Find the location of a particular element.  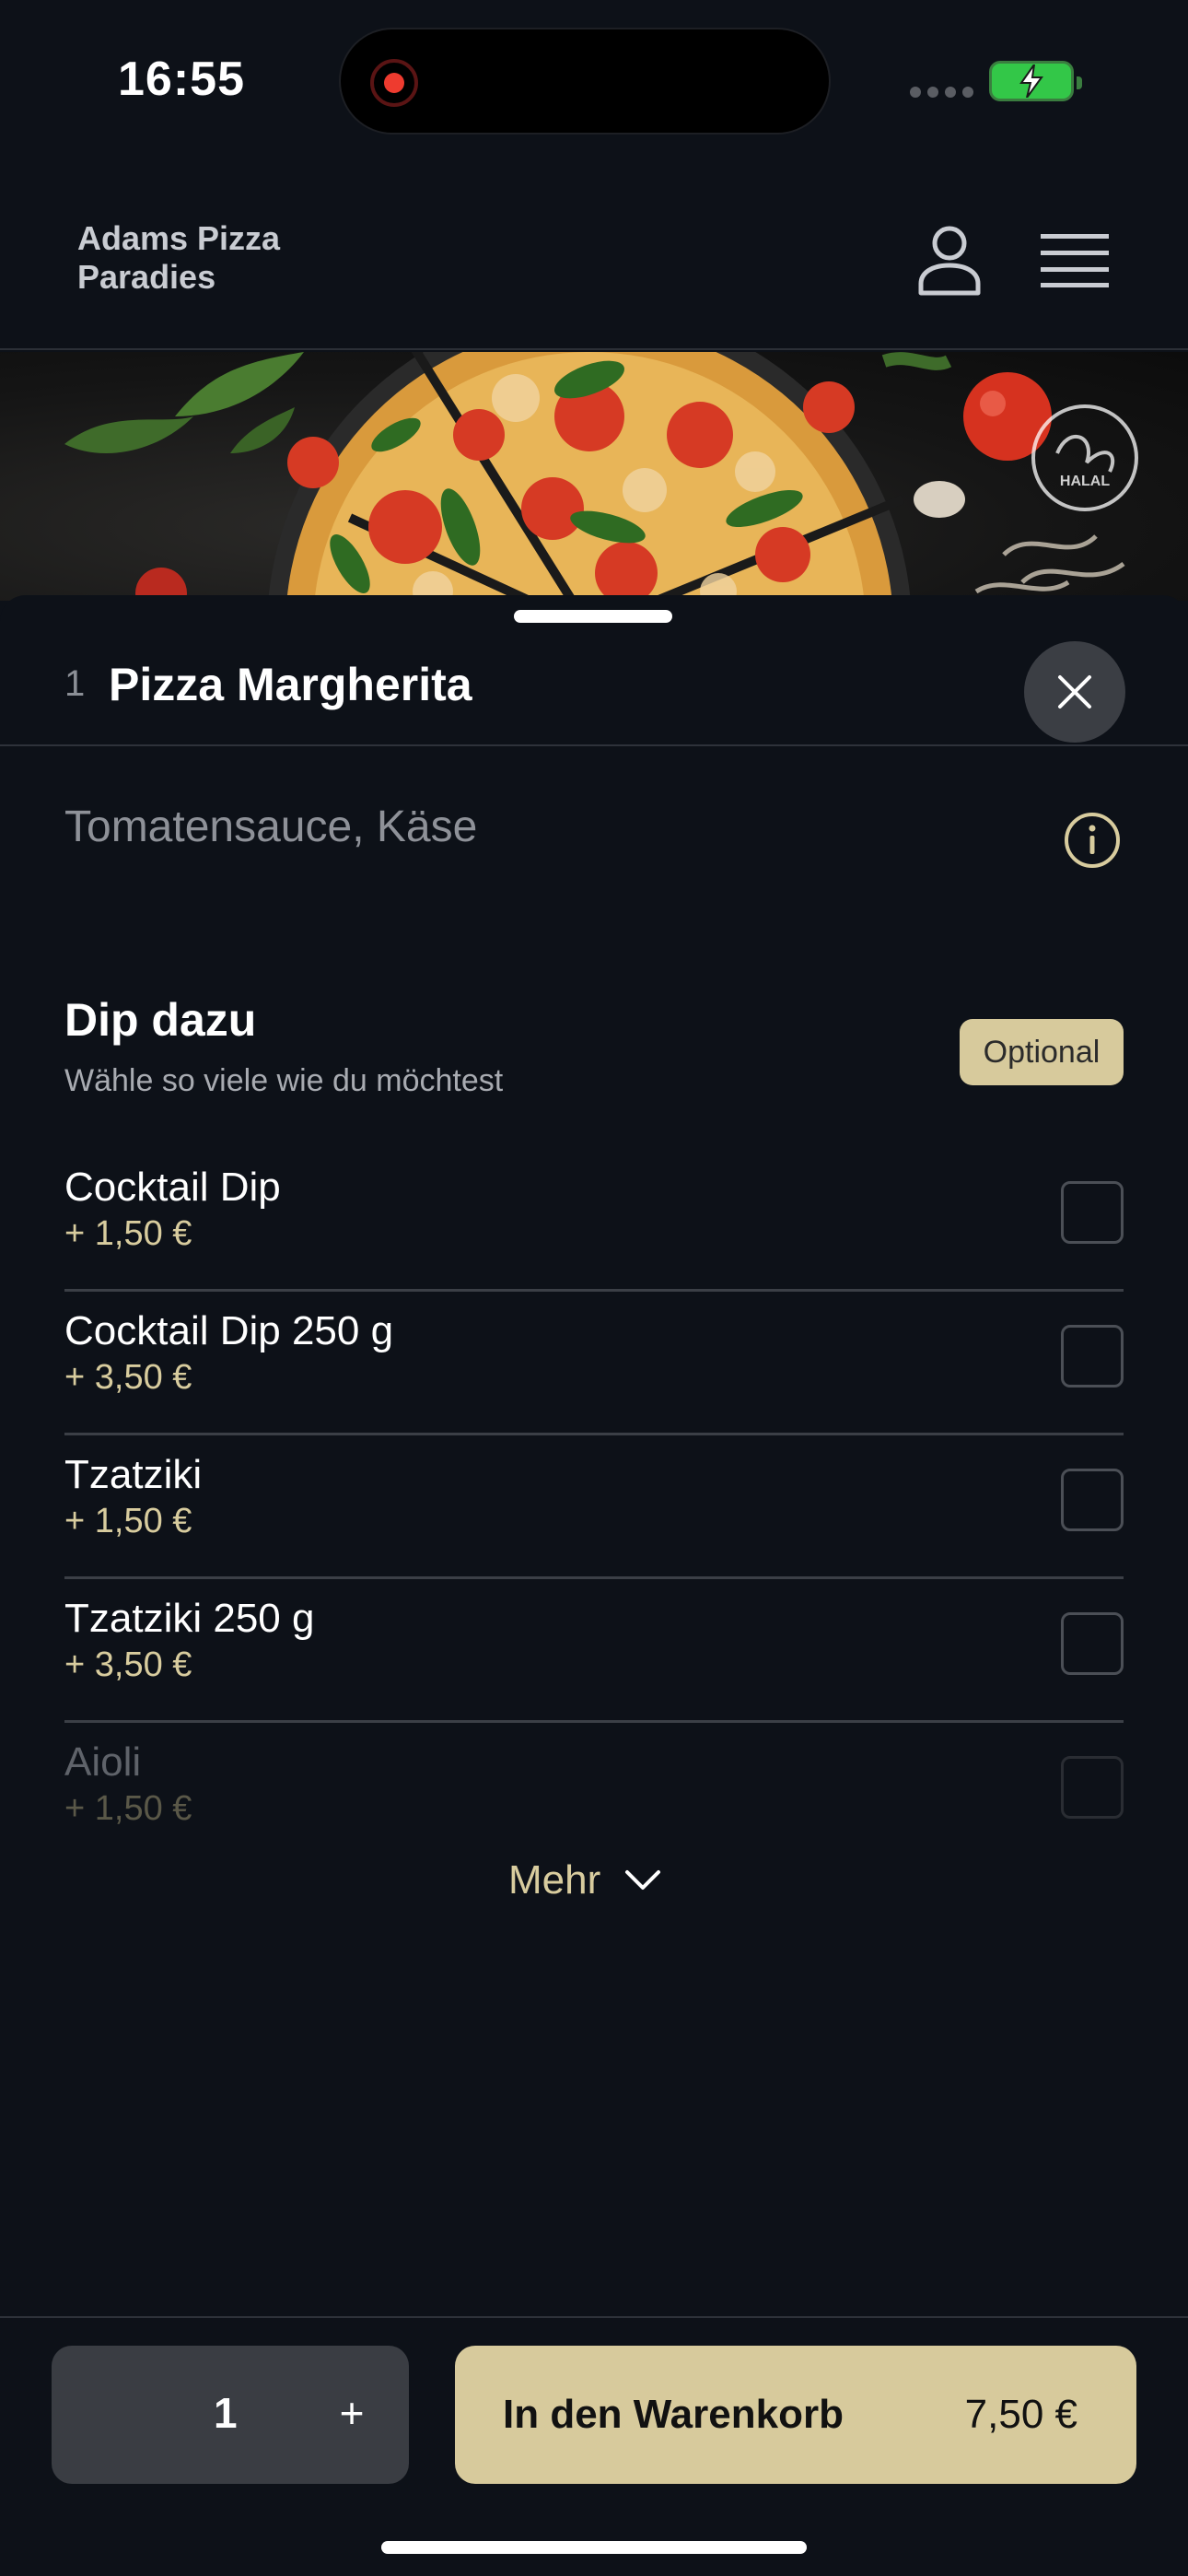

signal-icon is located at coordinates (941, 92).